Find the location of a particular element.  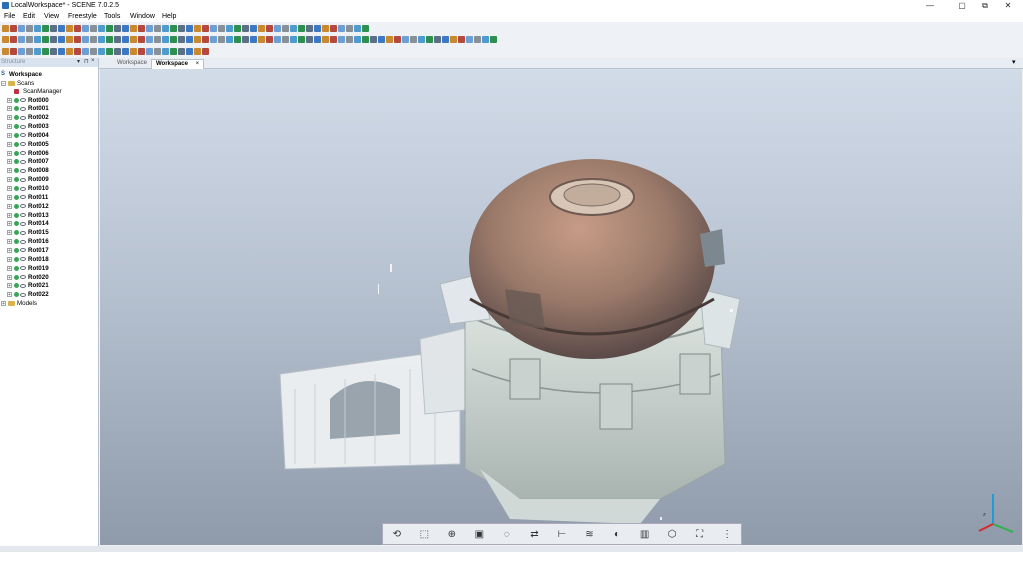

fullscreen-icon: ⛶ is located at coordinates (700, 534).